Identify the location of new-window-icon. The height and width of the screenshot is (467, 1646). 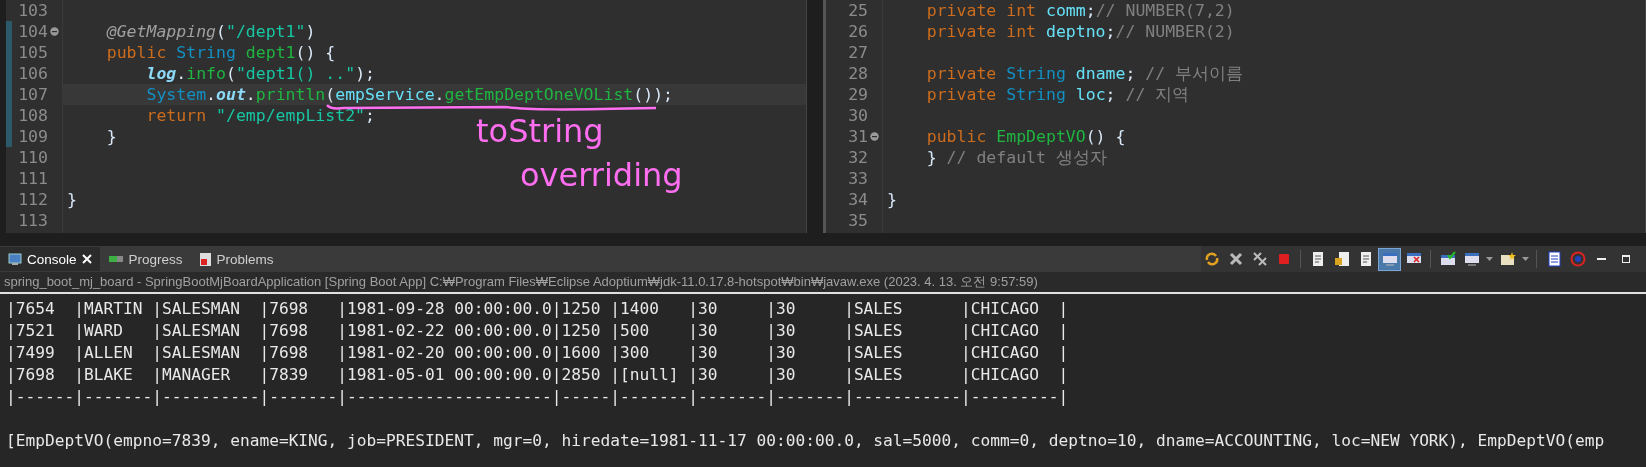
(1507, 259).